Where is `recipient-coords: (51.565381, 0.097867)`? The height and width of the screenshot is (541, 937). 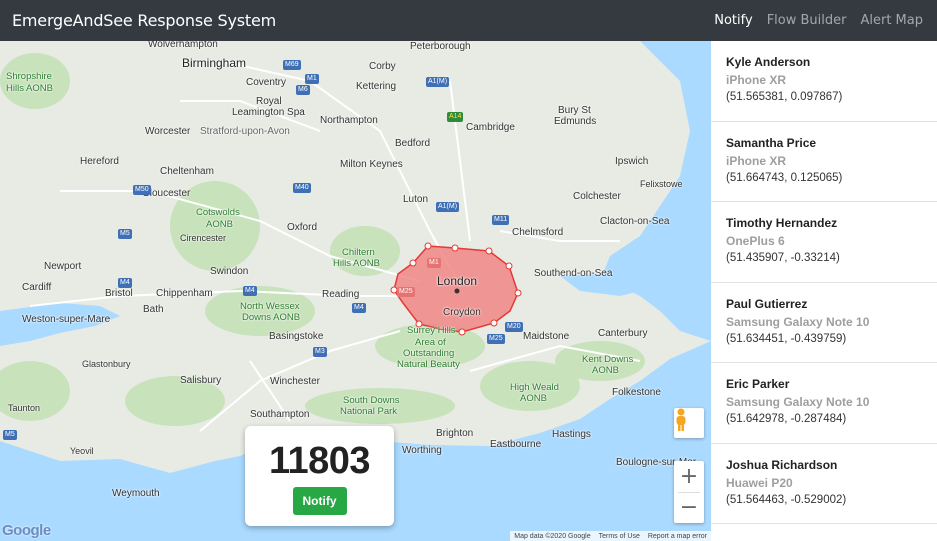
recipient-coords: (51.565381, 0.097867) is located at coordinates (784, 97).